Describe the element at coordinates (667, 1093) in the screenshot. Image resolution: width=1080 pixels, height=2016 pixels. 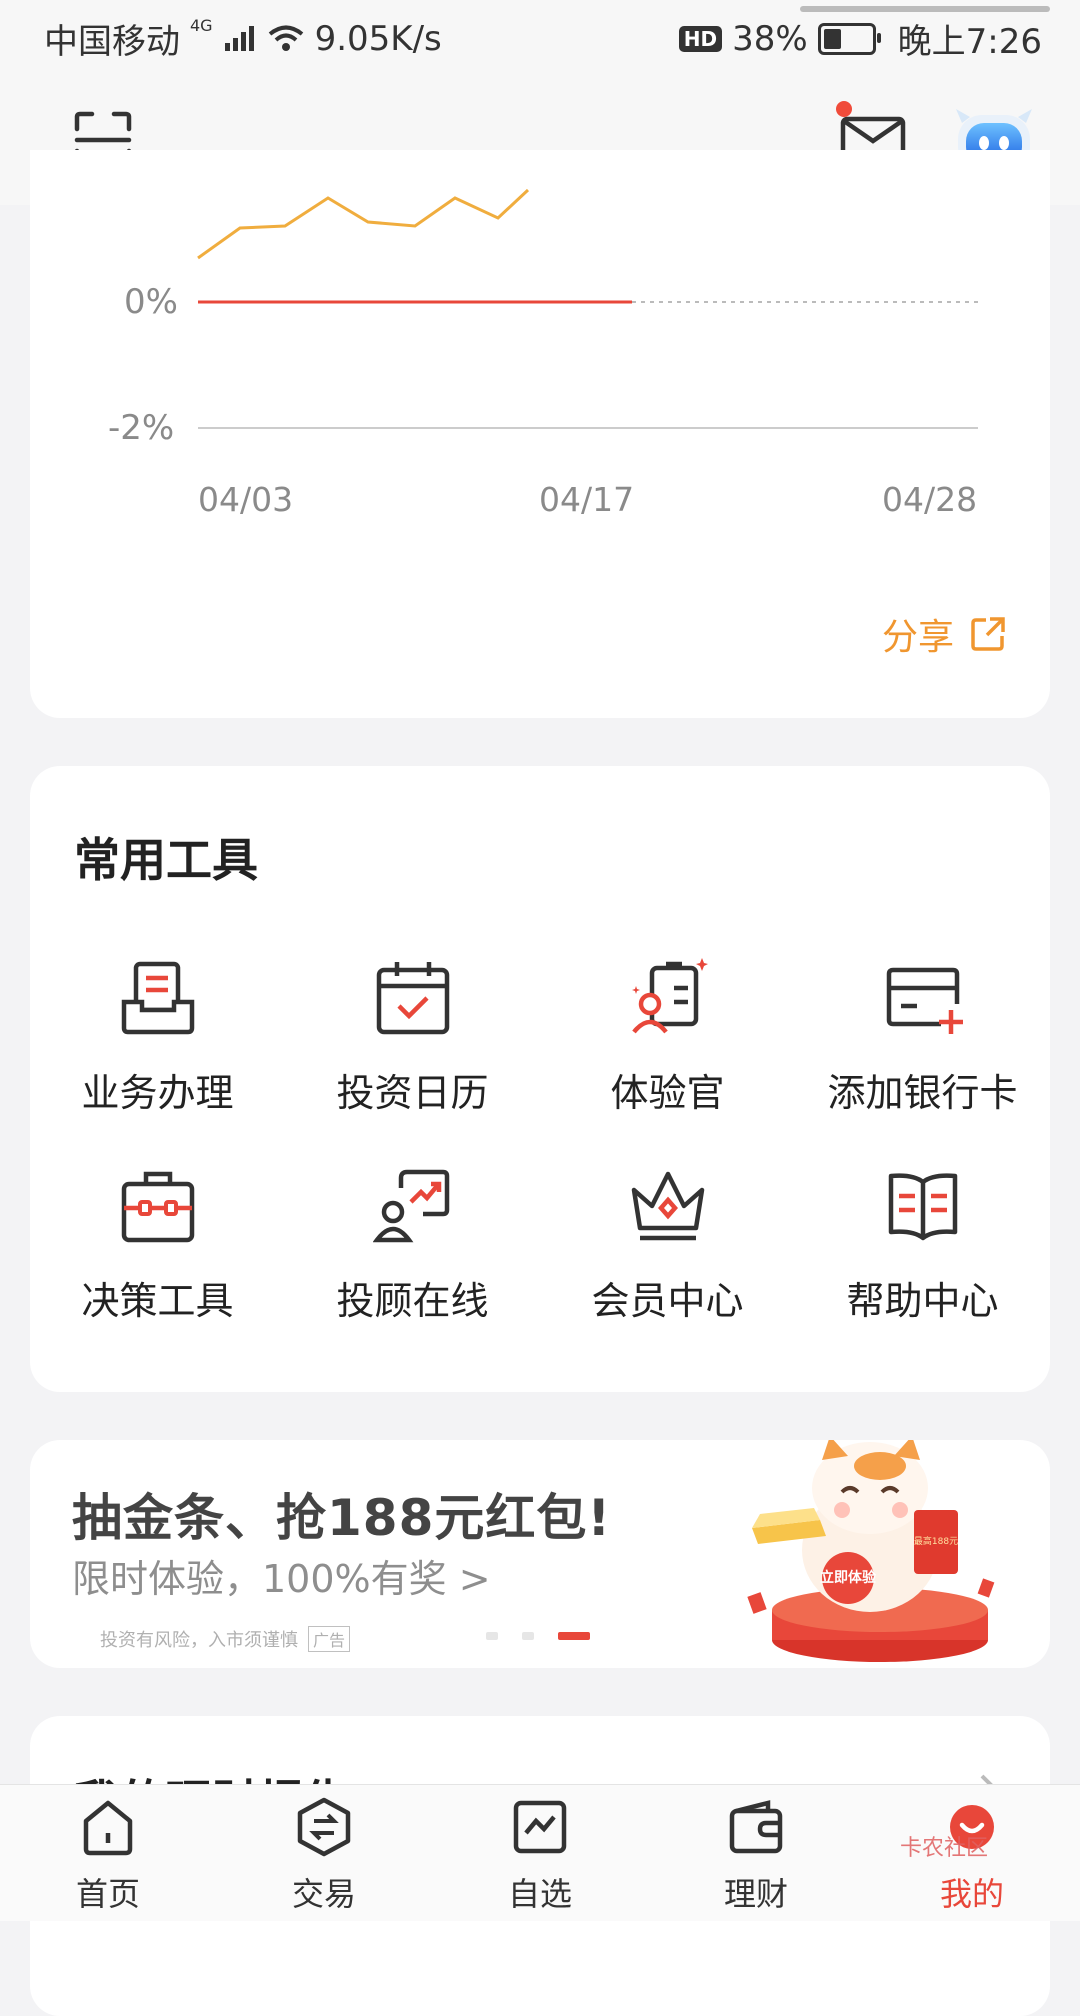
I see `tool-label: 体验官` at that location.